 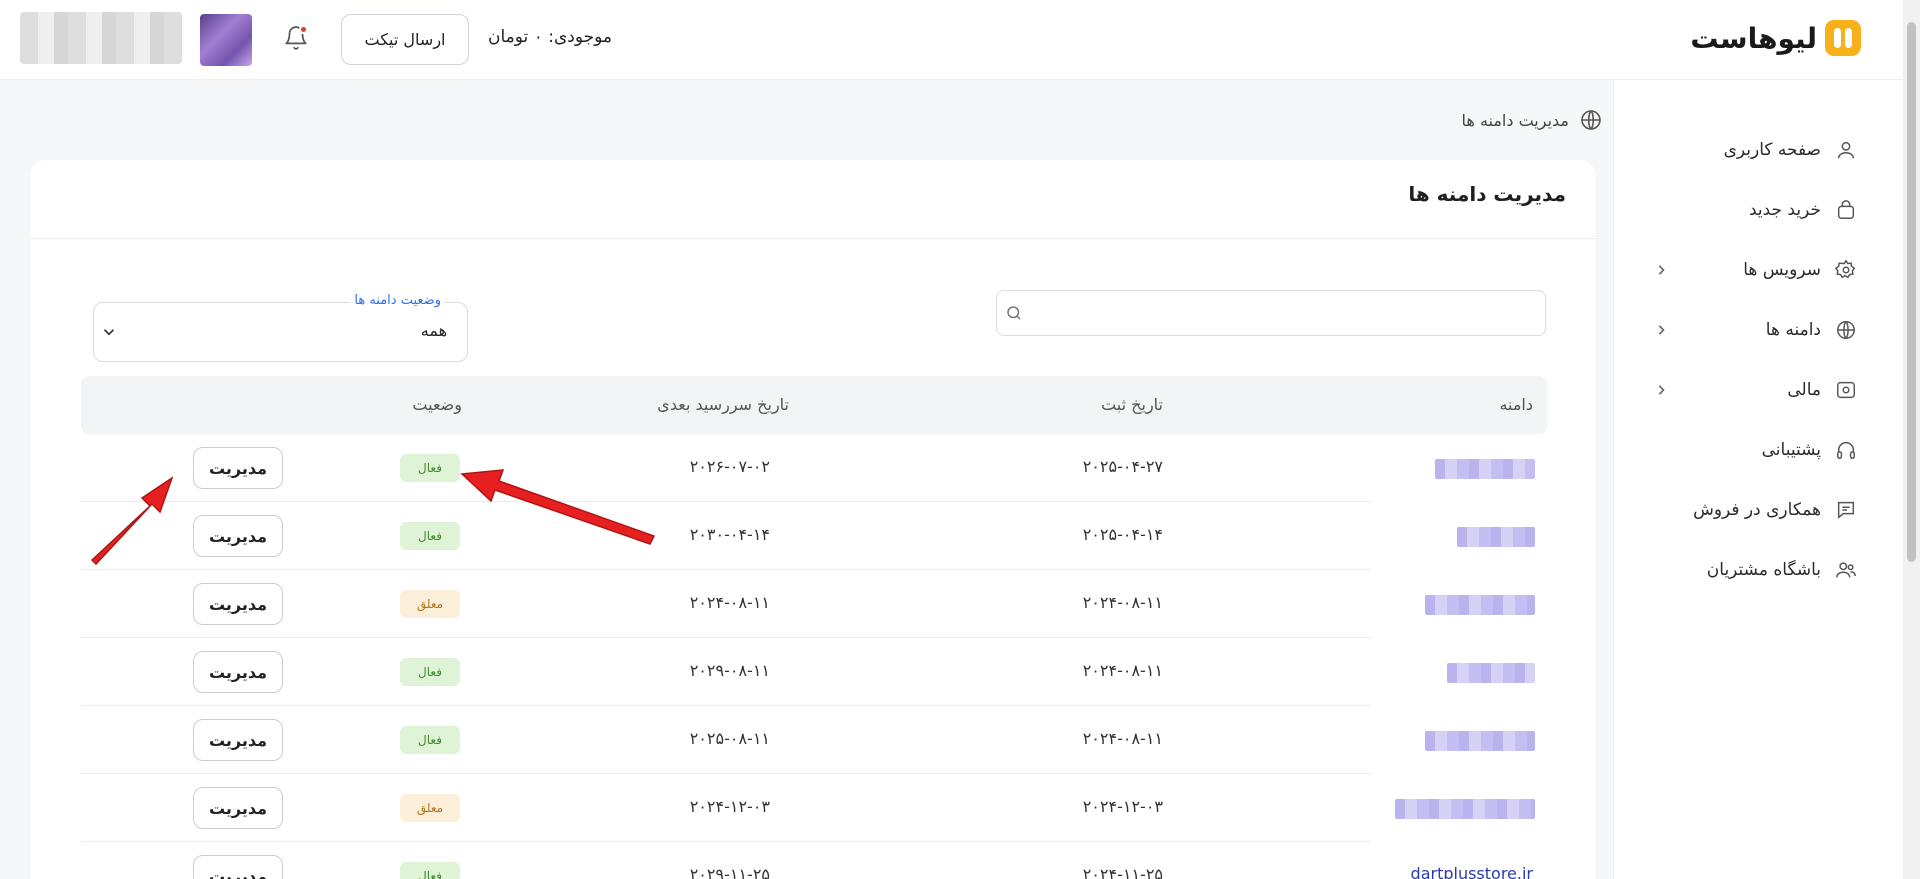 What do you see at coordinates (1472, 871) in the screenshot?
I see `domain-name-link: dartplusstore.ir` at bounding box center [1472, 871].